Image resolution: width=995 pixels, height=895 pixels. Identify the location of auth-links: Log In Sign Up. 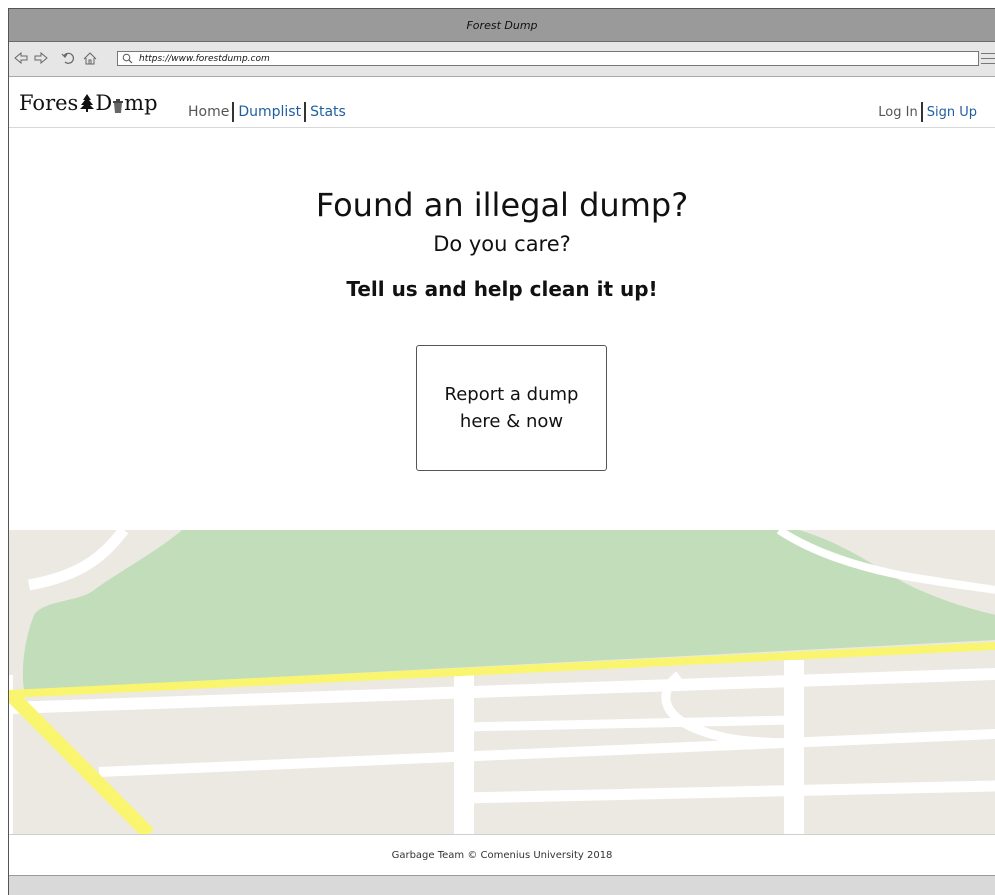
(927, 112).